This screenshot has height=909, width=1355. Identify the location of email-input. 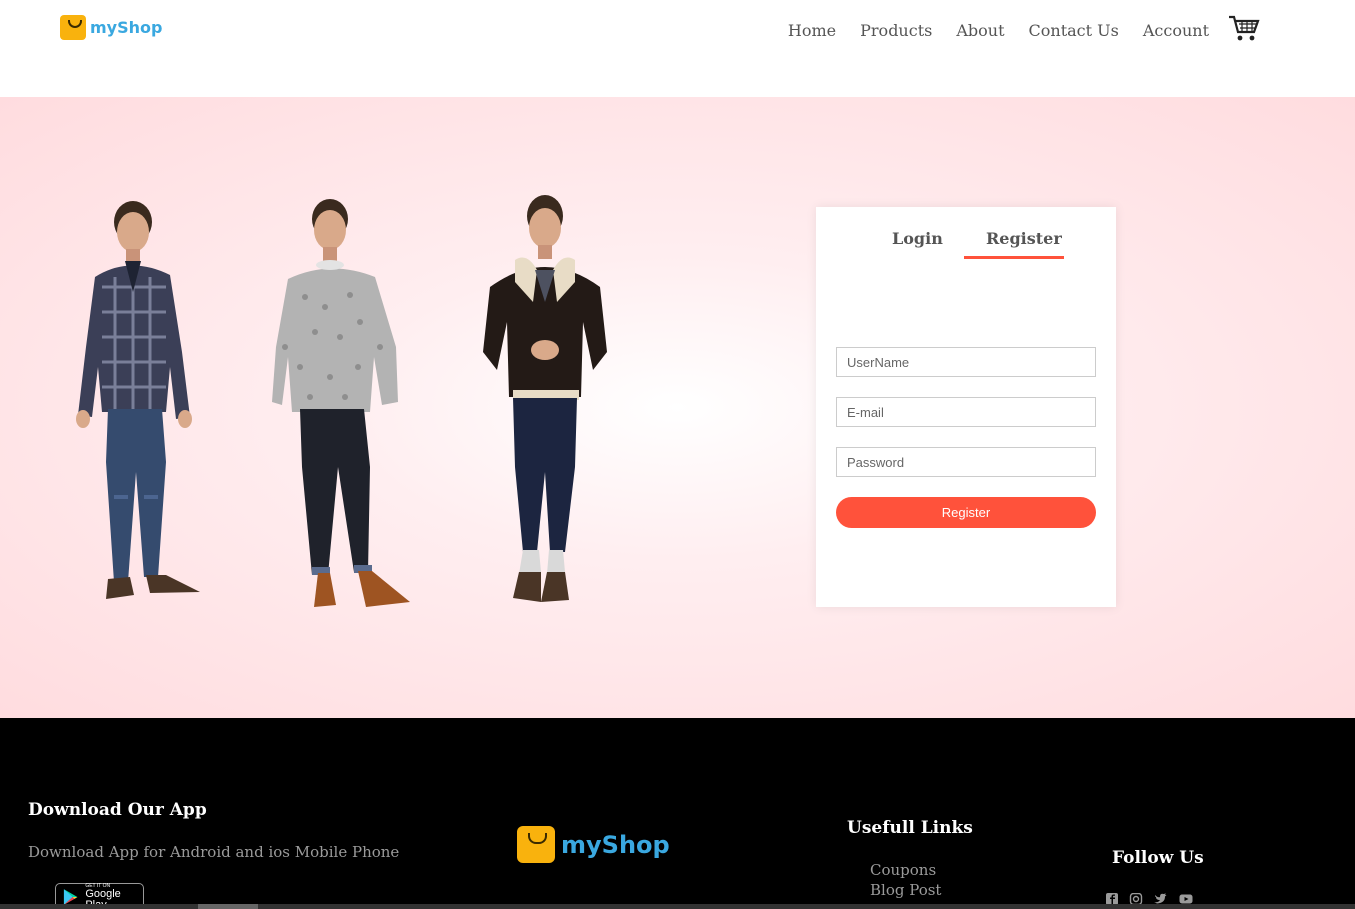
(966, 412).